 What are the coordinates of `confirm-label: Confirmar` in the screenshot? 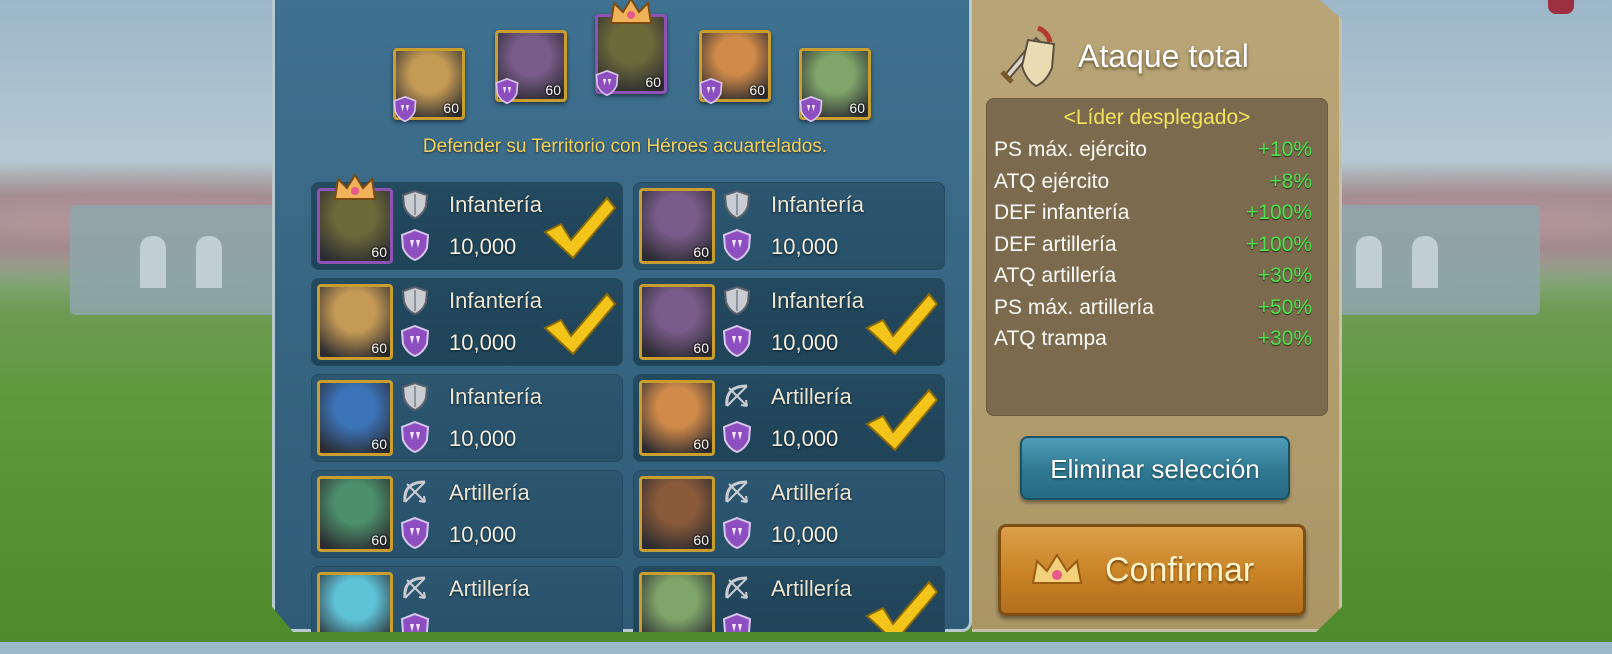 It's located at (1180, 570).